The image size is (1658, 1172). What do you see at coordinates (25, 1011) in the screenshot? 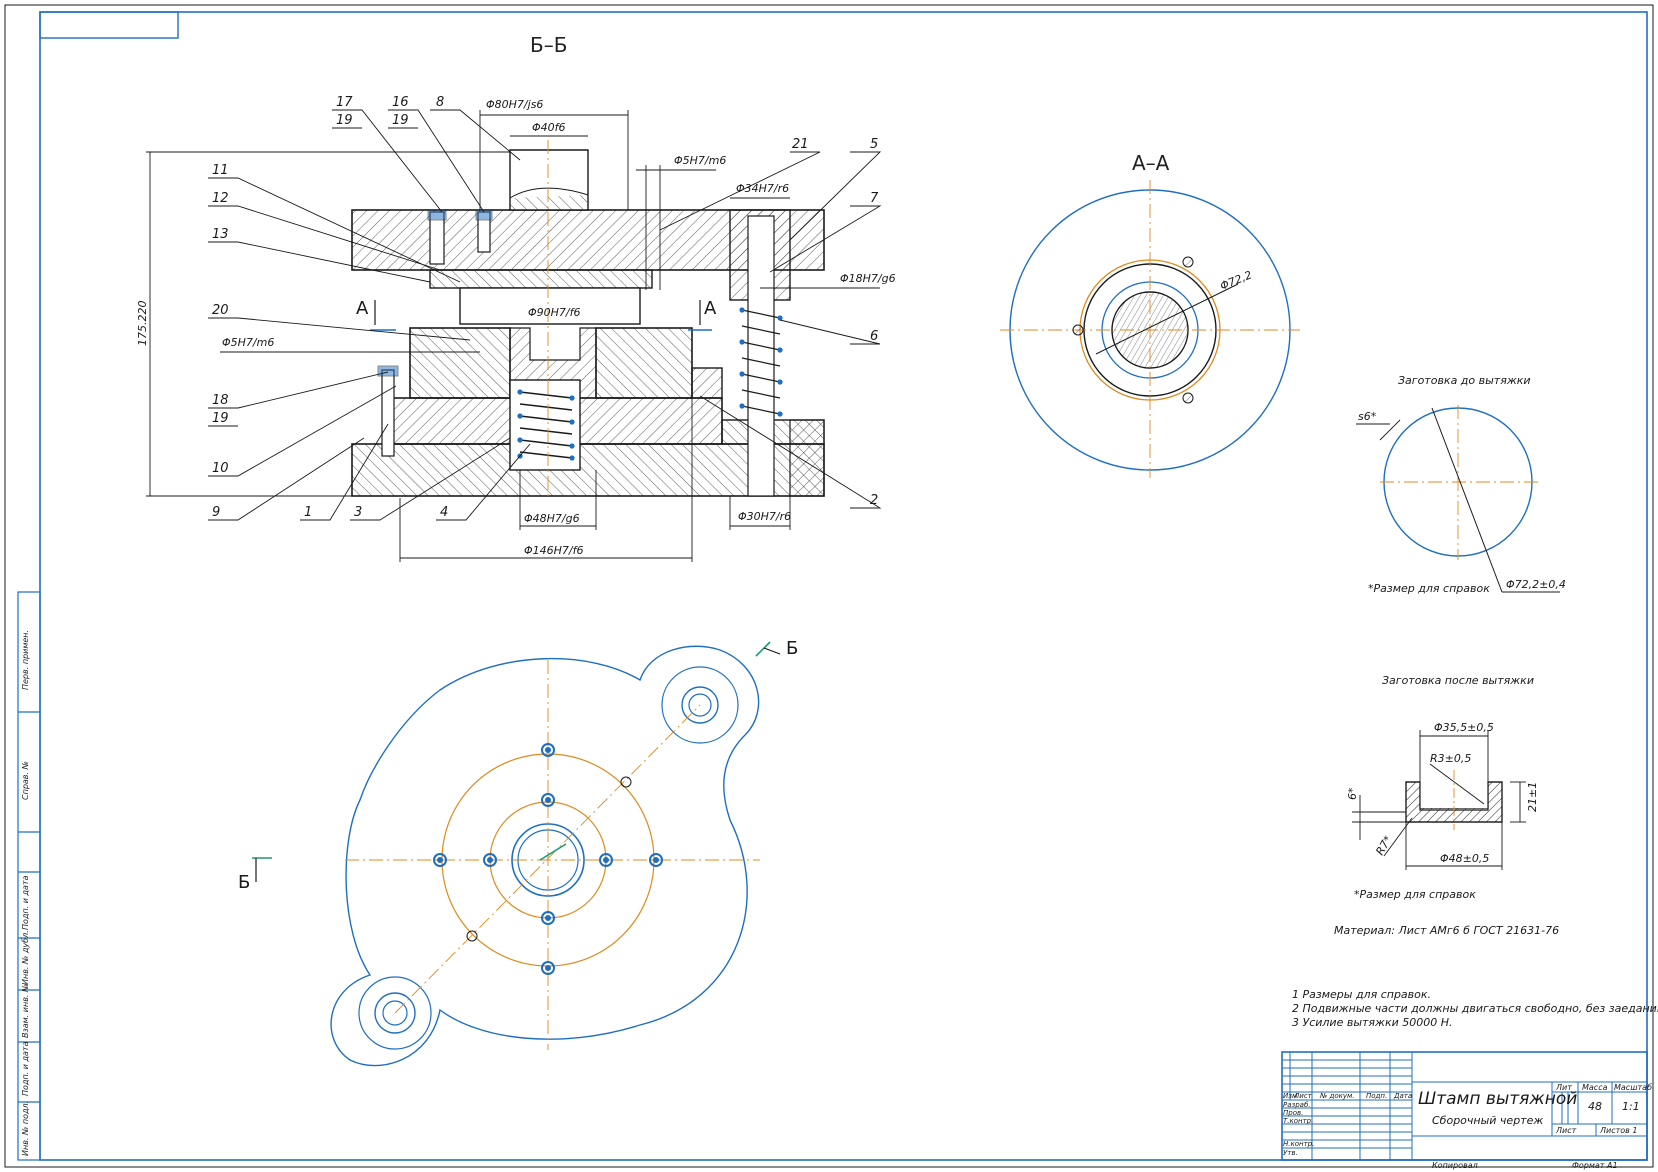
I see `side-label: Взам. инв. №` at bounding box center [25, 1011].